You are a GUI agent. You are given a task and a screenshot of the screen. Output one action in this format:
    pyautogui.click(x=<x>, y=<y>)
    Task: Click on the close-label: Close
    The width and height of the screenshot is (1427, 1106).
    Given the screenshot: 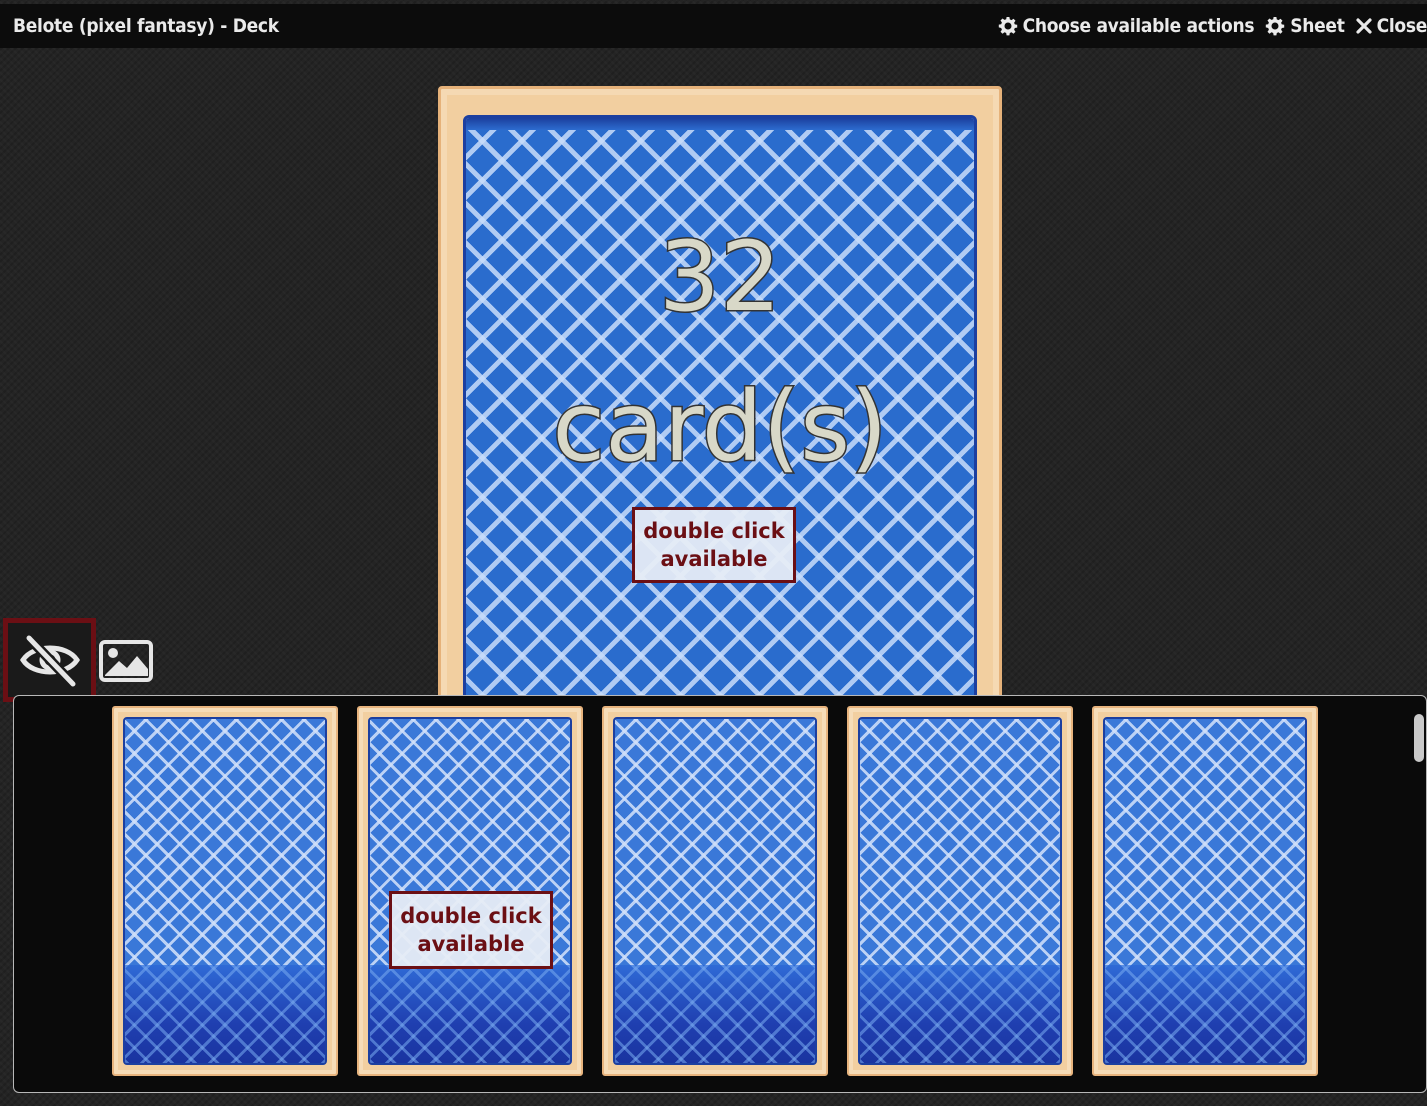 What is the action you would take?
    pyautogui.click(x=1401, y=26)
    